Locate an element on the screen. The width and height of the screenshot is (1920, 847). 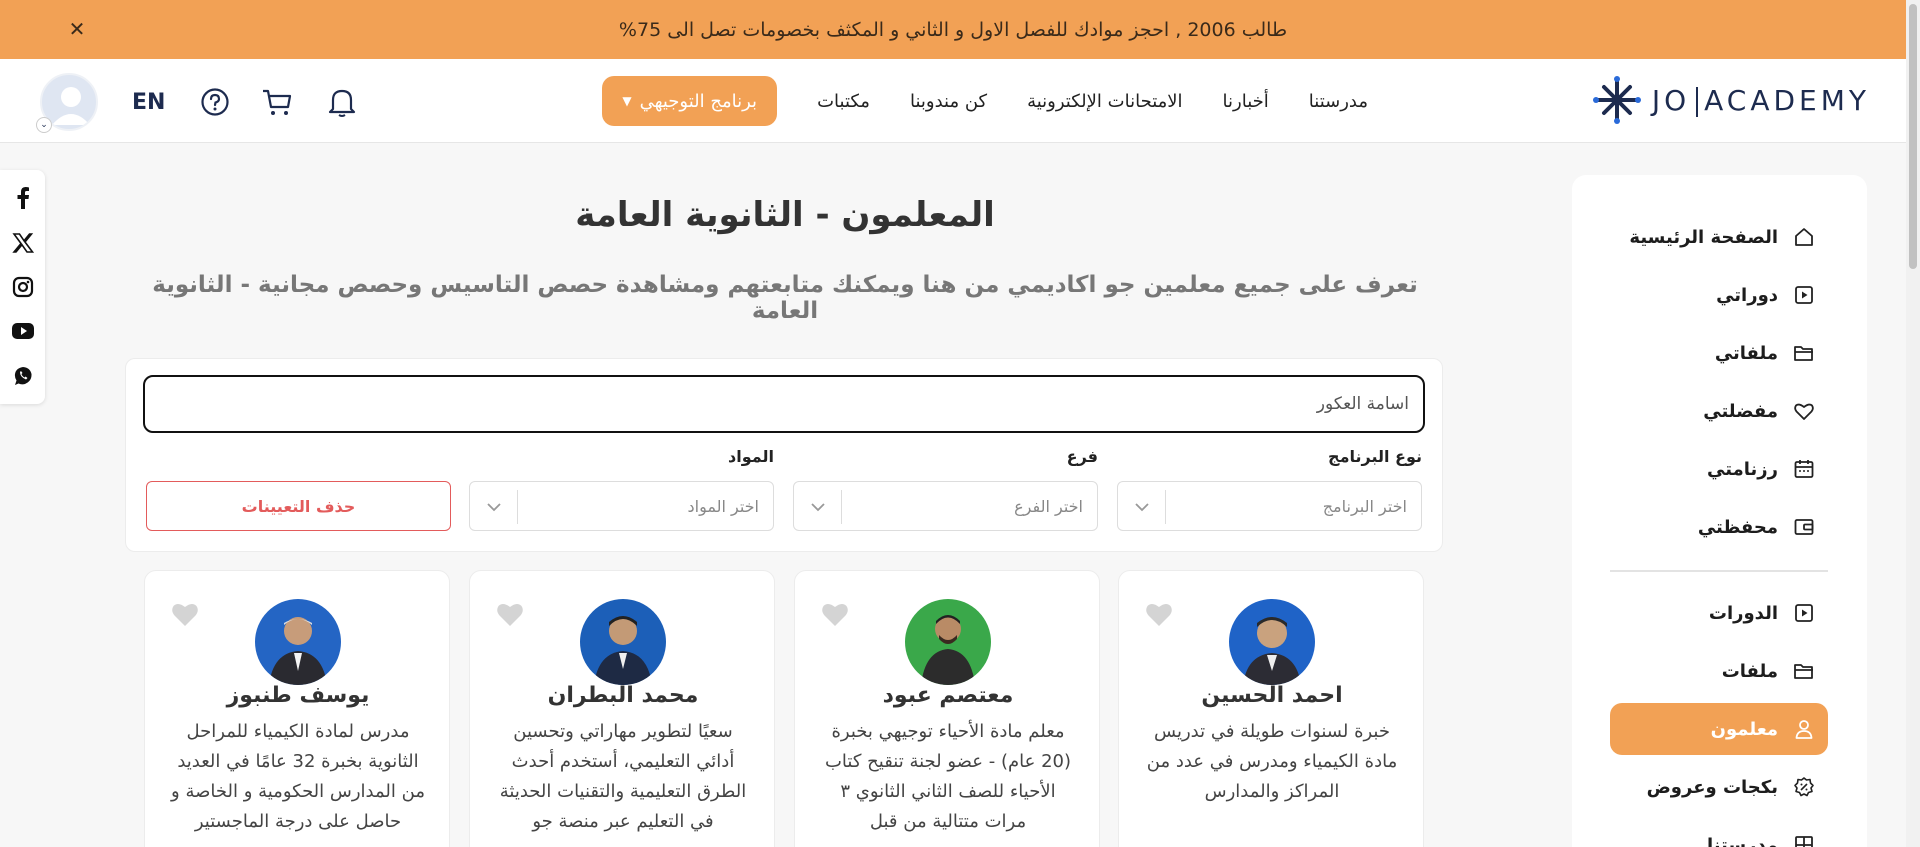
page-scrollbar is located at coordinates (1913, 423).